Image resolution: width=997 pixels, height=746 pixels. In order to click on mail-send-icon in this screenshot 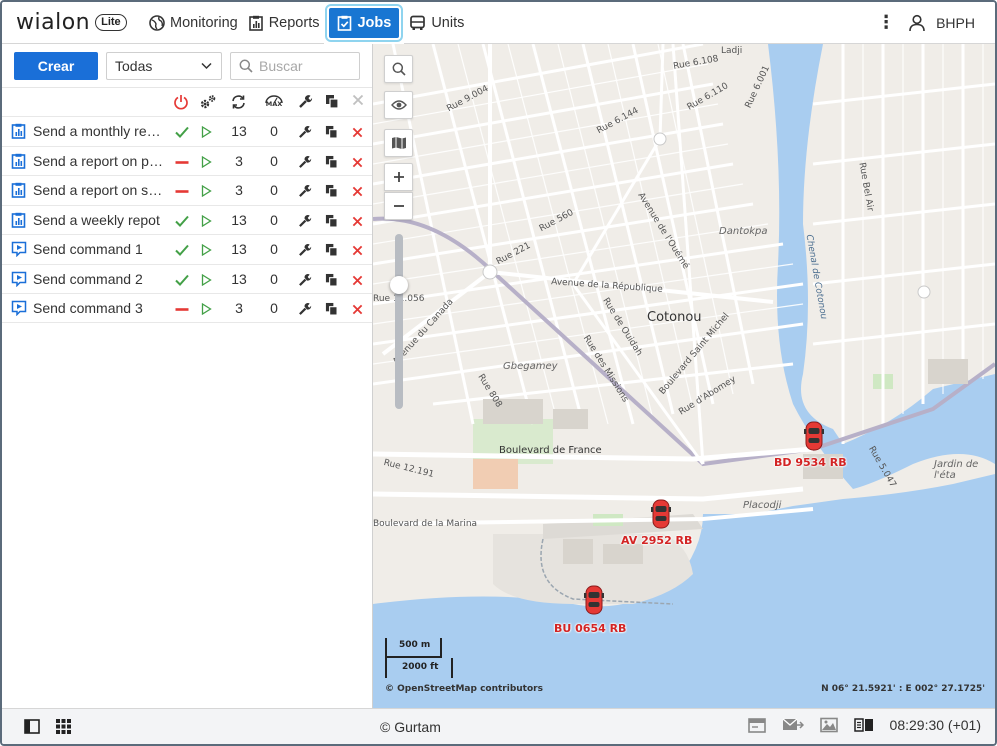, I will do `click(793, 725)`.